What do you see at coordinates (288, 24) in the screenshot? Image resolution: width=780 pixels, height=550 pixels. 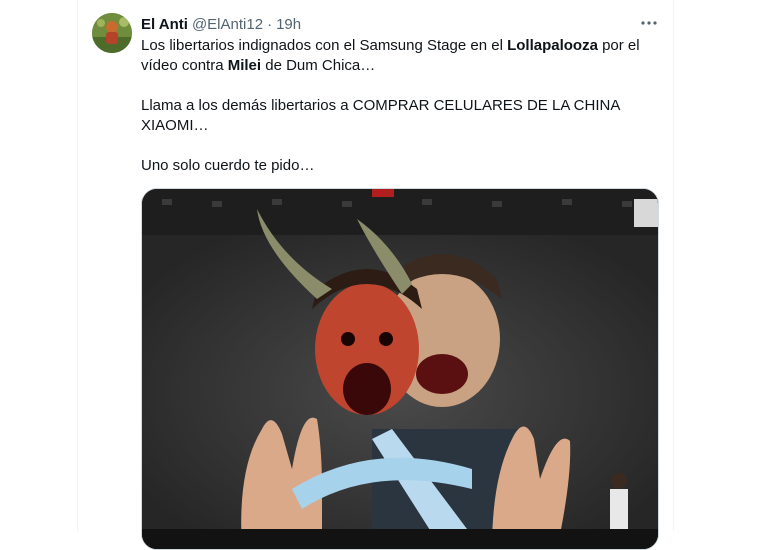 I see `timestamp: 19h` at bounding box center [288, 24].